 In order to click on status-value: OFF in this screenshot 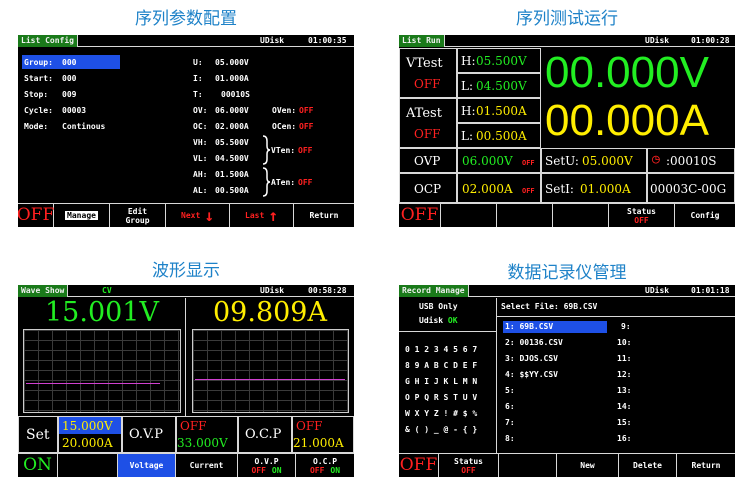, I will do `click(468, 470)`.